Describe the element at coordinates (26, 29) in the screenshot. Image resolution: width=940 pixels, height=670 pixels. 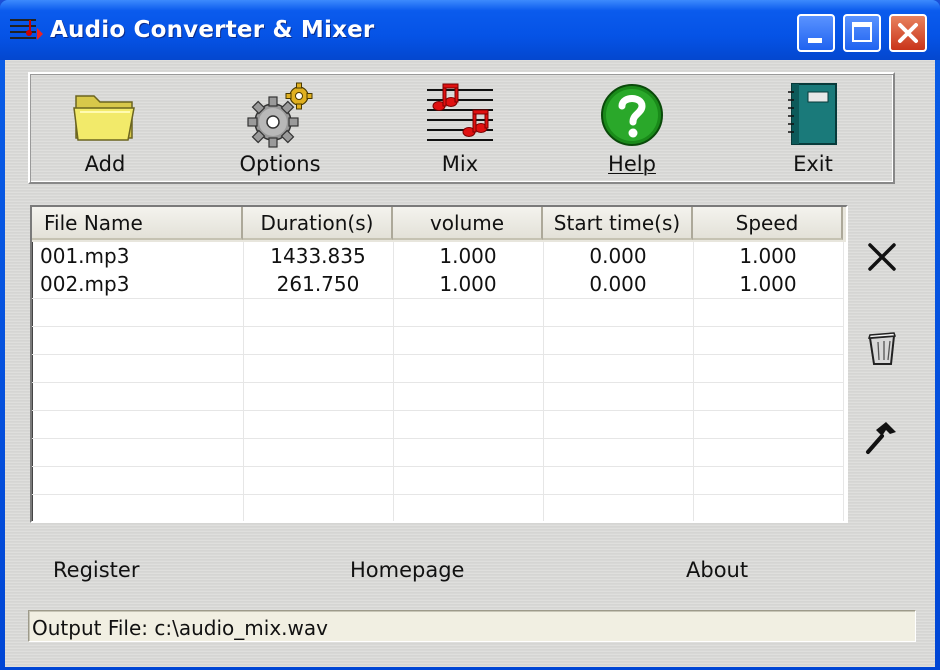
I see `app-icon` at that location.